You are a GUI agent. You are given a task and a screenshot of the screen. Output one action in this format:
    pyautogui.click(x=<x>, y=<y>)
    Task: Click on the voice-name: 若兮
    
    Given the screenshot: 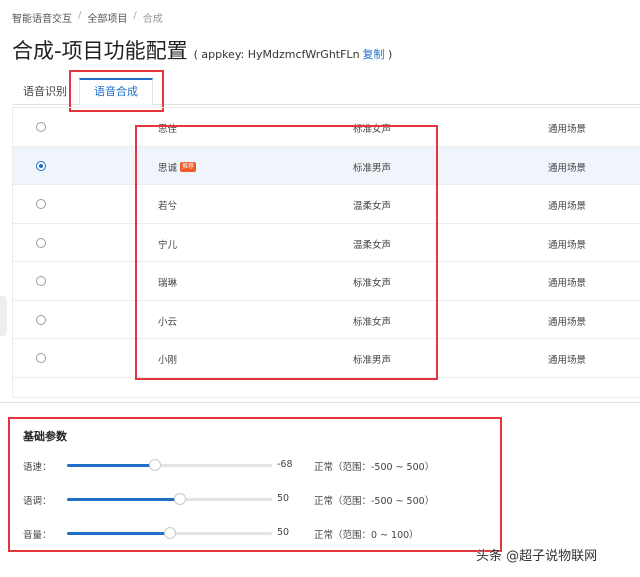 What is the action you would take?
    pyautogui.click(x=167, y=205)
    